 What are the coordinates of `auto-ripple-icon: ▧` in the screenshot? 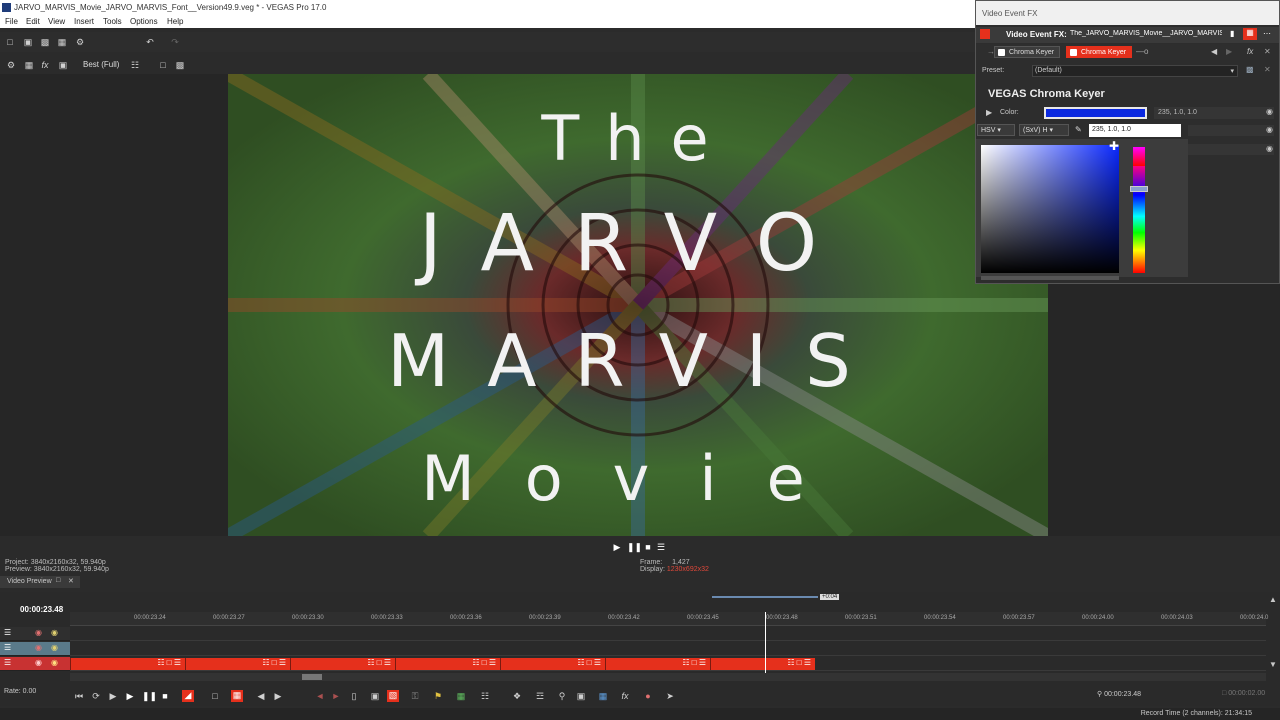 It's located at (393, 696).